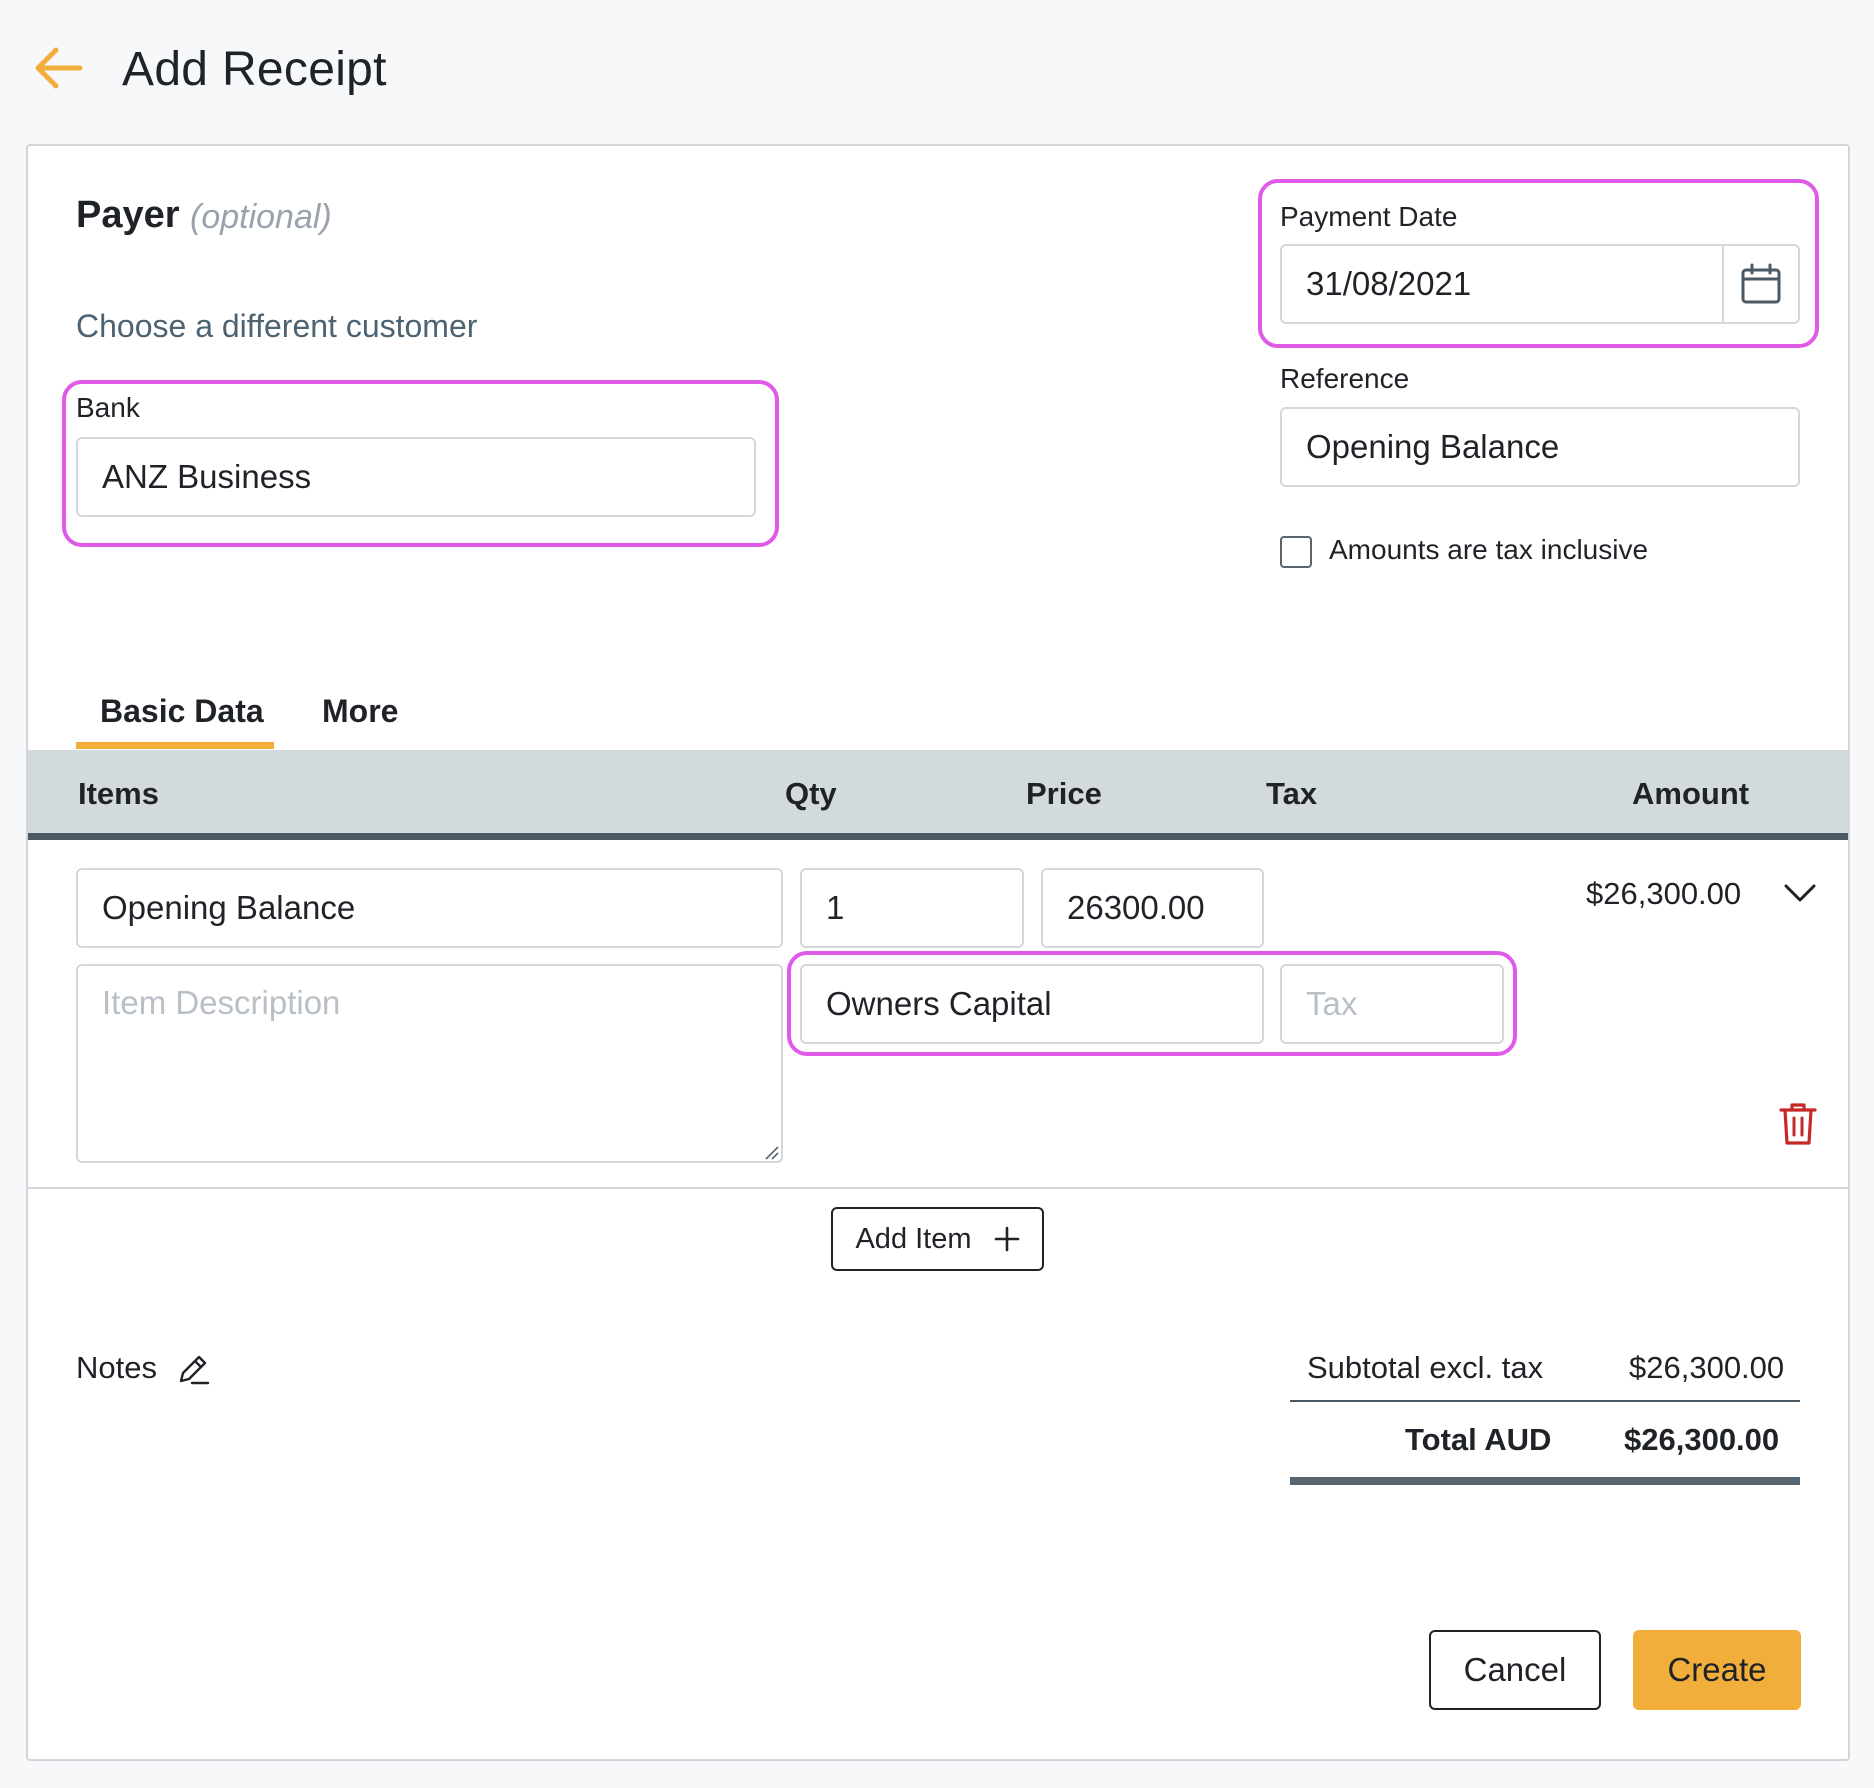 The height and width of the screenshot is (1788, 1874). What do you see at coordinates (1702, 1439) in the screenshot?
I see `total-value: $26,300.00` at bounding box center [1702, 1439].